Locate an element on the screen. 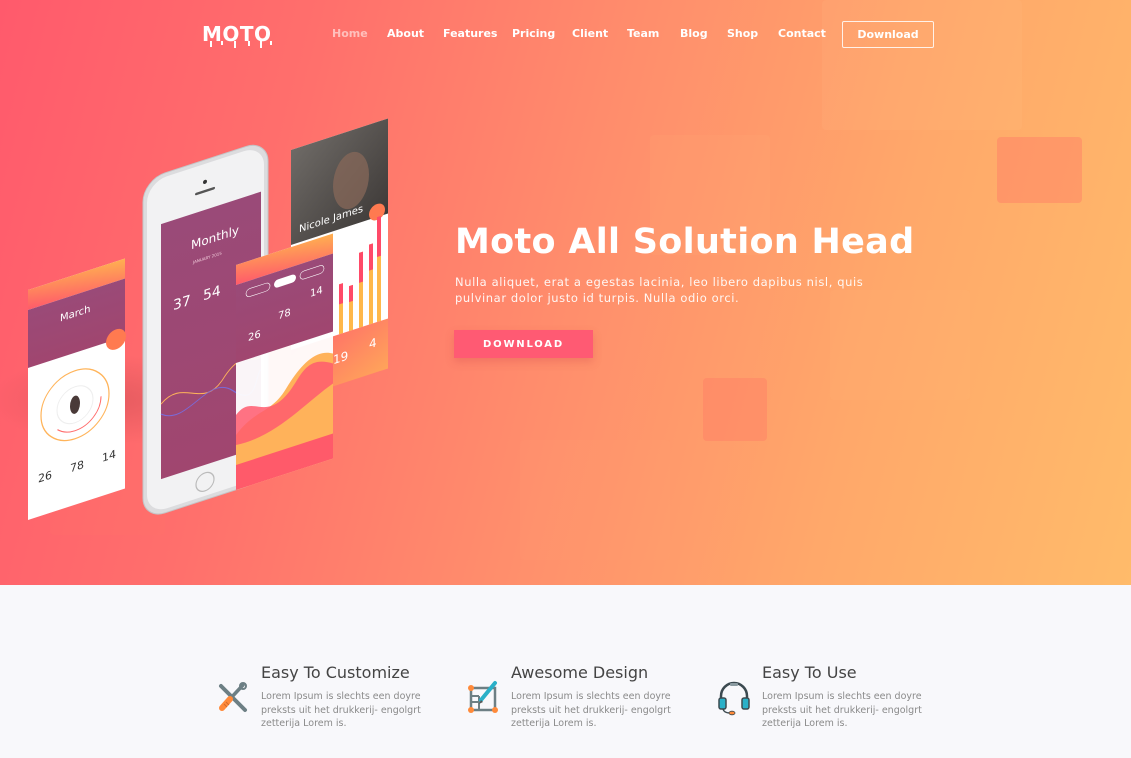 Image resolution: width=1131 pixels, height=758 pixels. nav-contact: Contact is located at coordinates (802, 33).